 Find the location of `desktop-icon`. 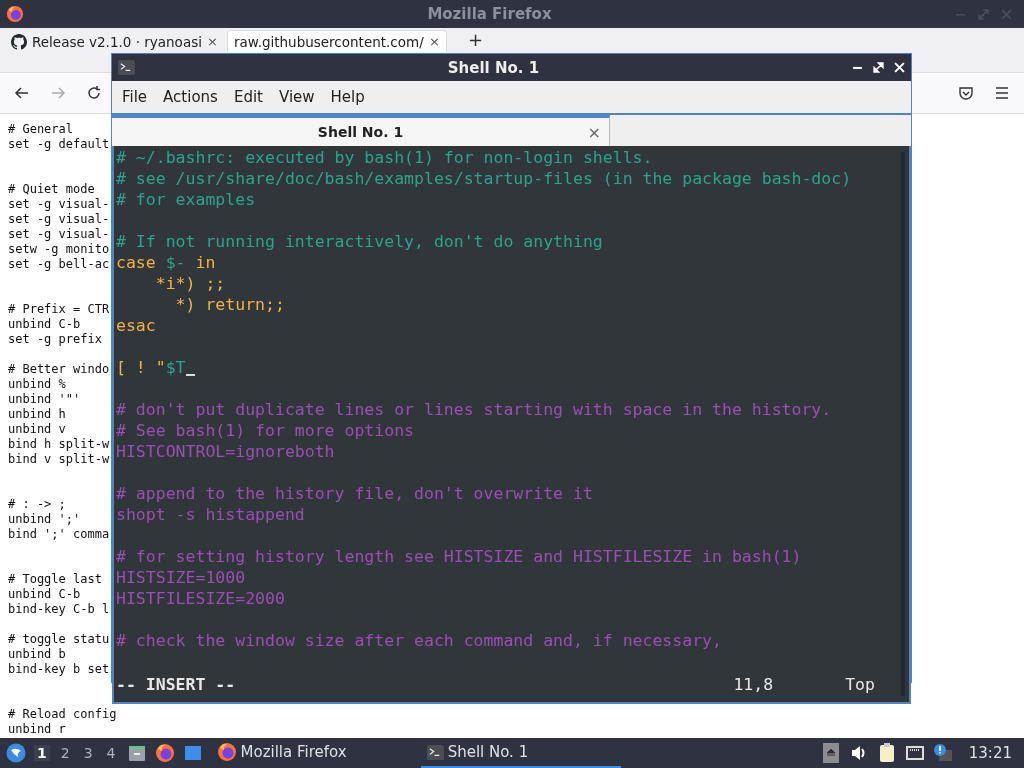

desktop-icon is located at coordinates (192, 753).